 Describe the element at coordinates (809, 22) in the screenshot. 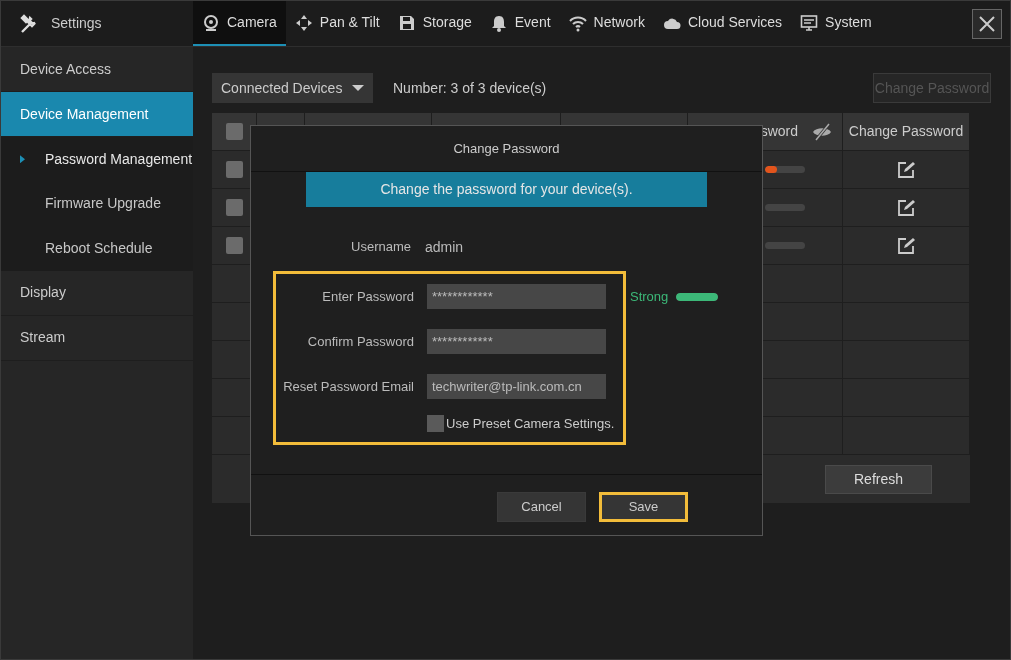

I see `monitor-icon` at that location.